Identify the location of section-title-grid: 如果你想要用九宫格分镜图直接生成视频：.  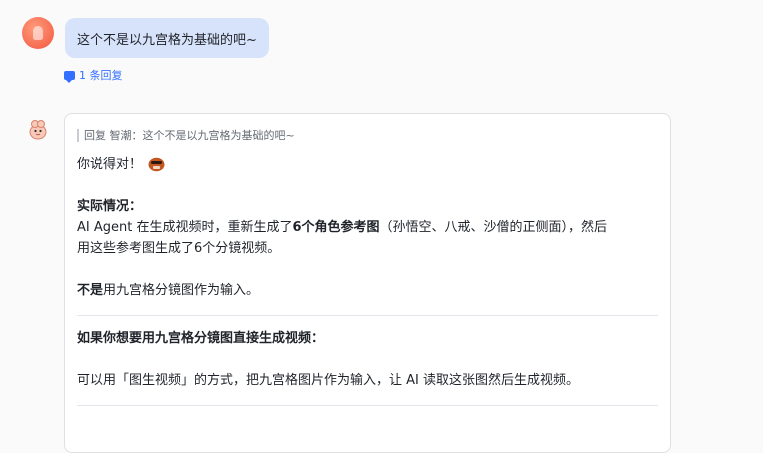
(201, 338).